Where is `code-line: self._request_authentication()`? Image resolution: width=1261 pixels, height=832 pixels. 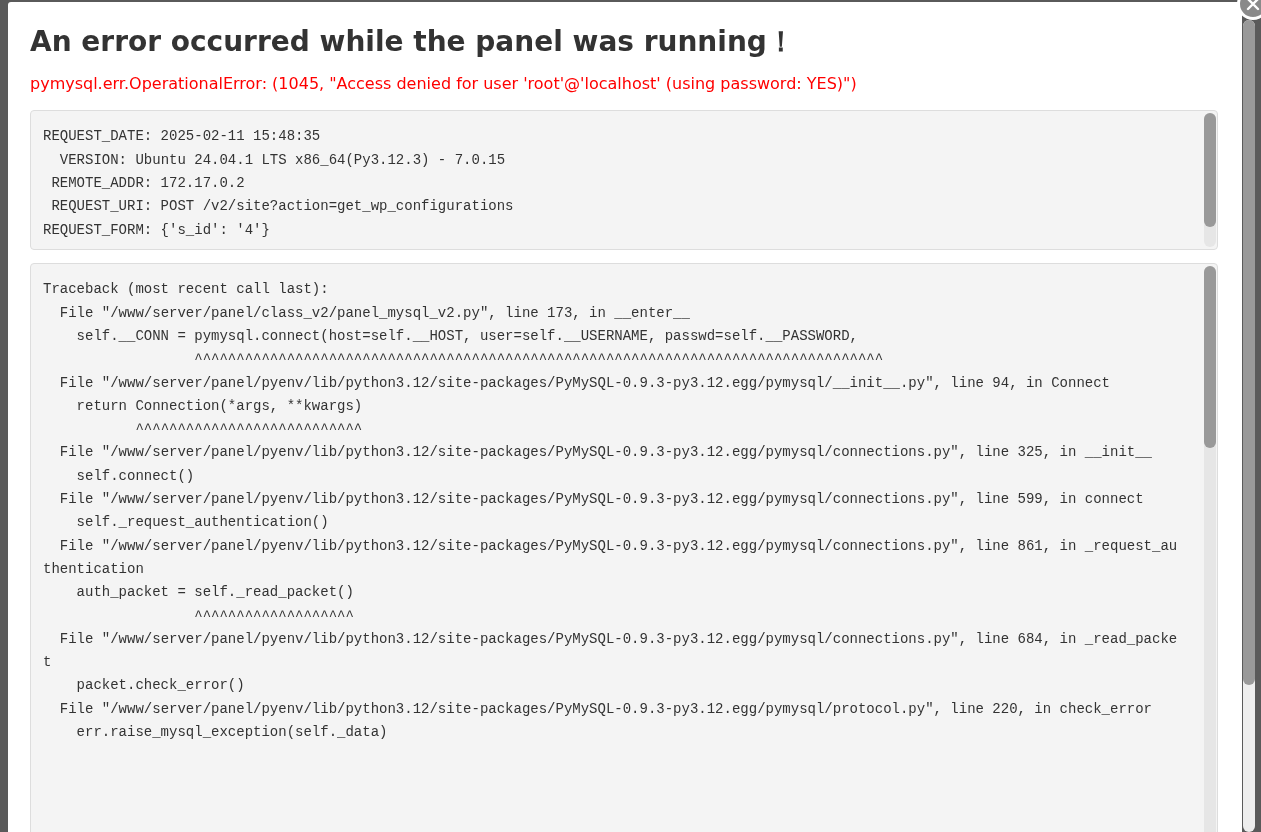 code-line: self._request_authentication() is located at coordinates (202, 523).